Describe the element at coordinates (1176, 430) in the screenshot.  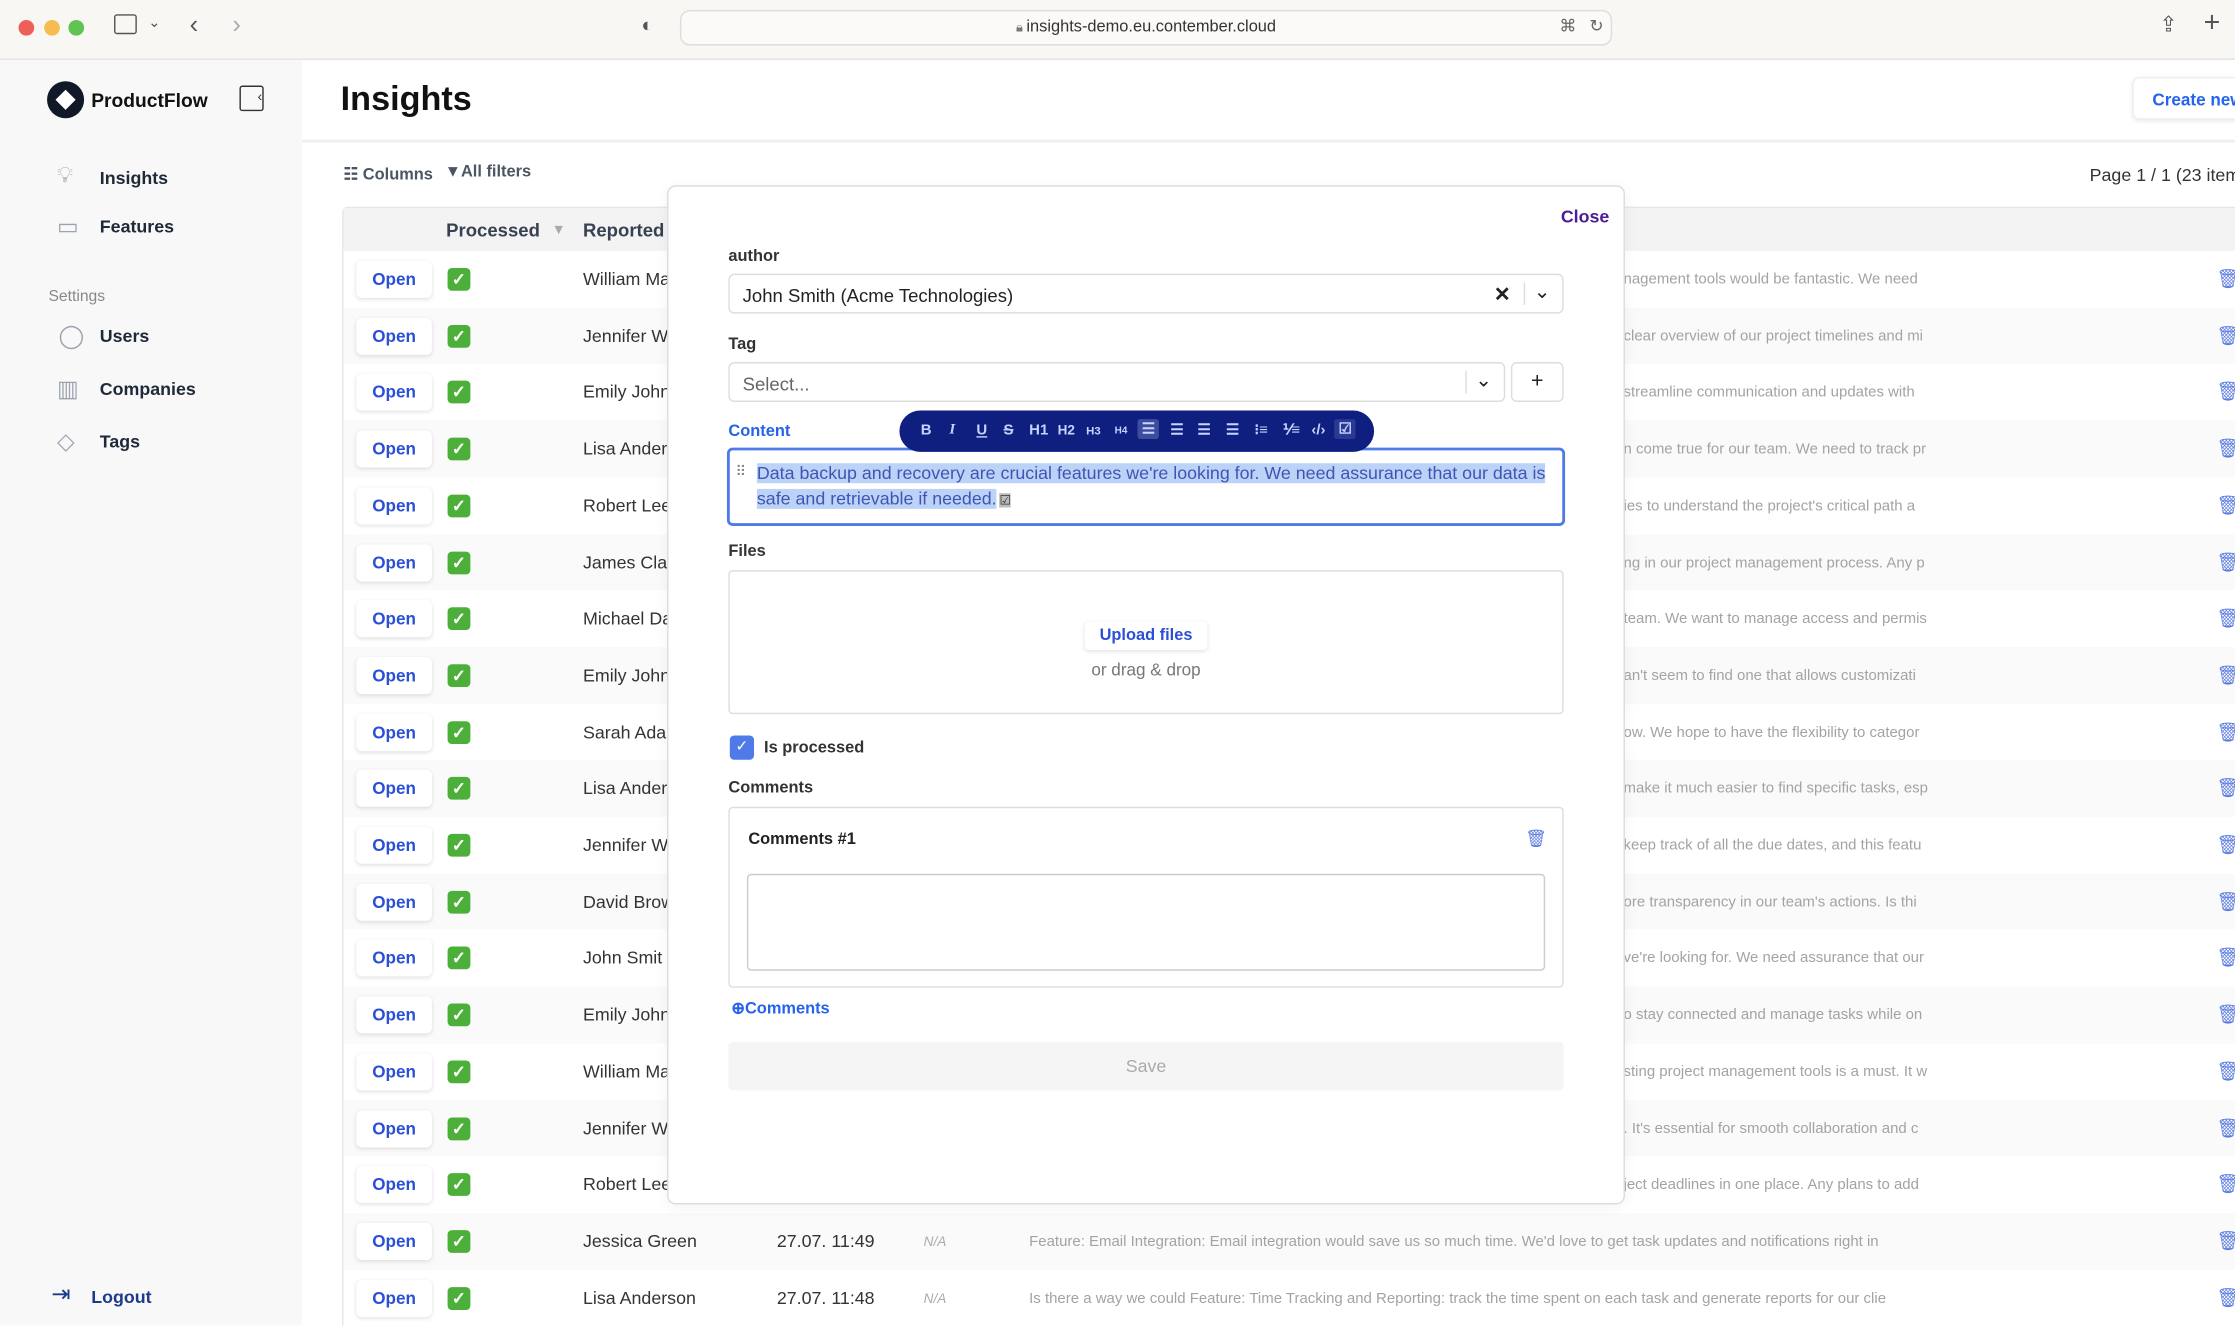
I see `align-center-icon: ☰` at that location.